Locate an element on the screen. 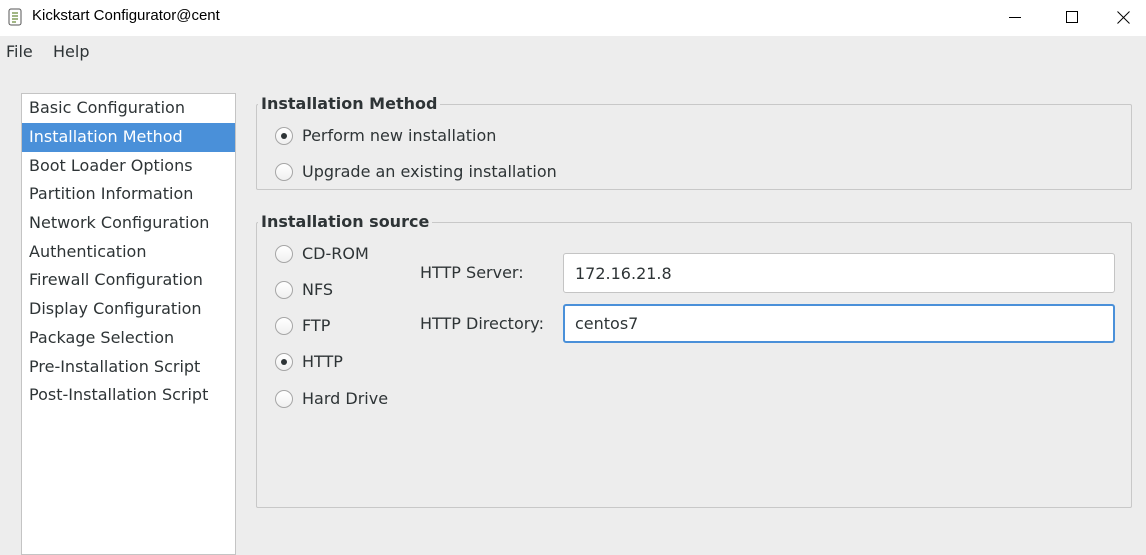 Image resolution: width=1146 pixels, height=555 pixels. radio-perform-new-installation: Perform new installation is located at coordinates (385, 135).